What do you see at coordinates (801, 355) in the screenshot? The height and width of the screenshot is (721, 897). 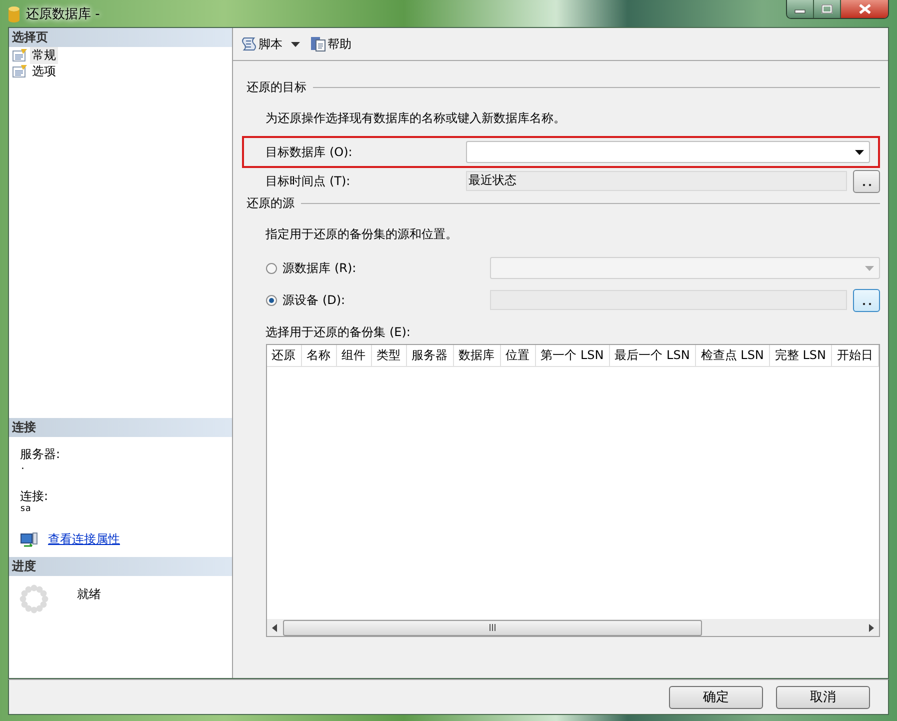 I see `column-header: 完整 LSN` at bounding box center [801, 355].